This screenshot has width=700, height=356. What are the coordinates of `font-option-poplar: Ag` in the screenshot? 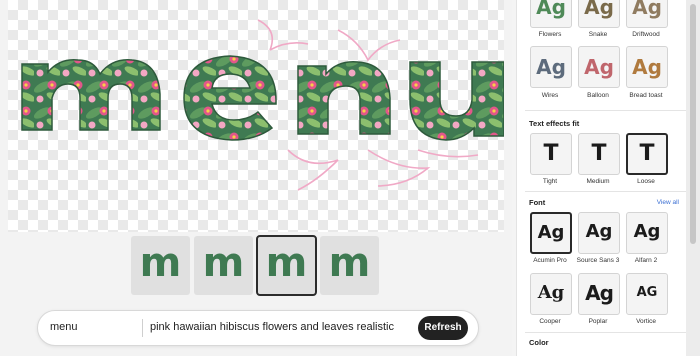 It's located at (599, 294).